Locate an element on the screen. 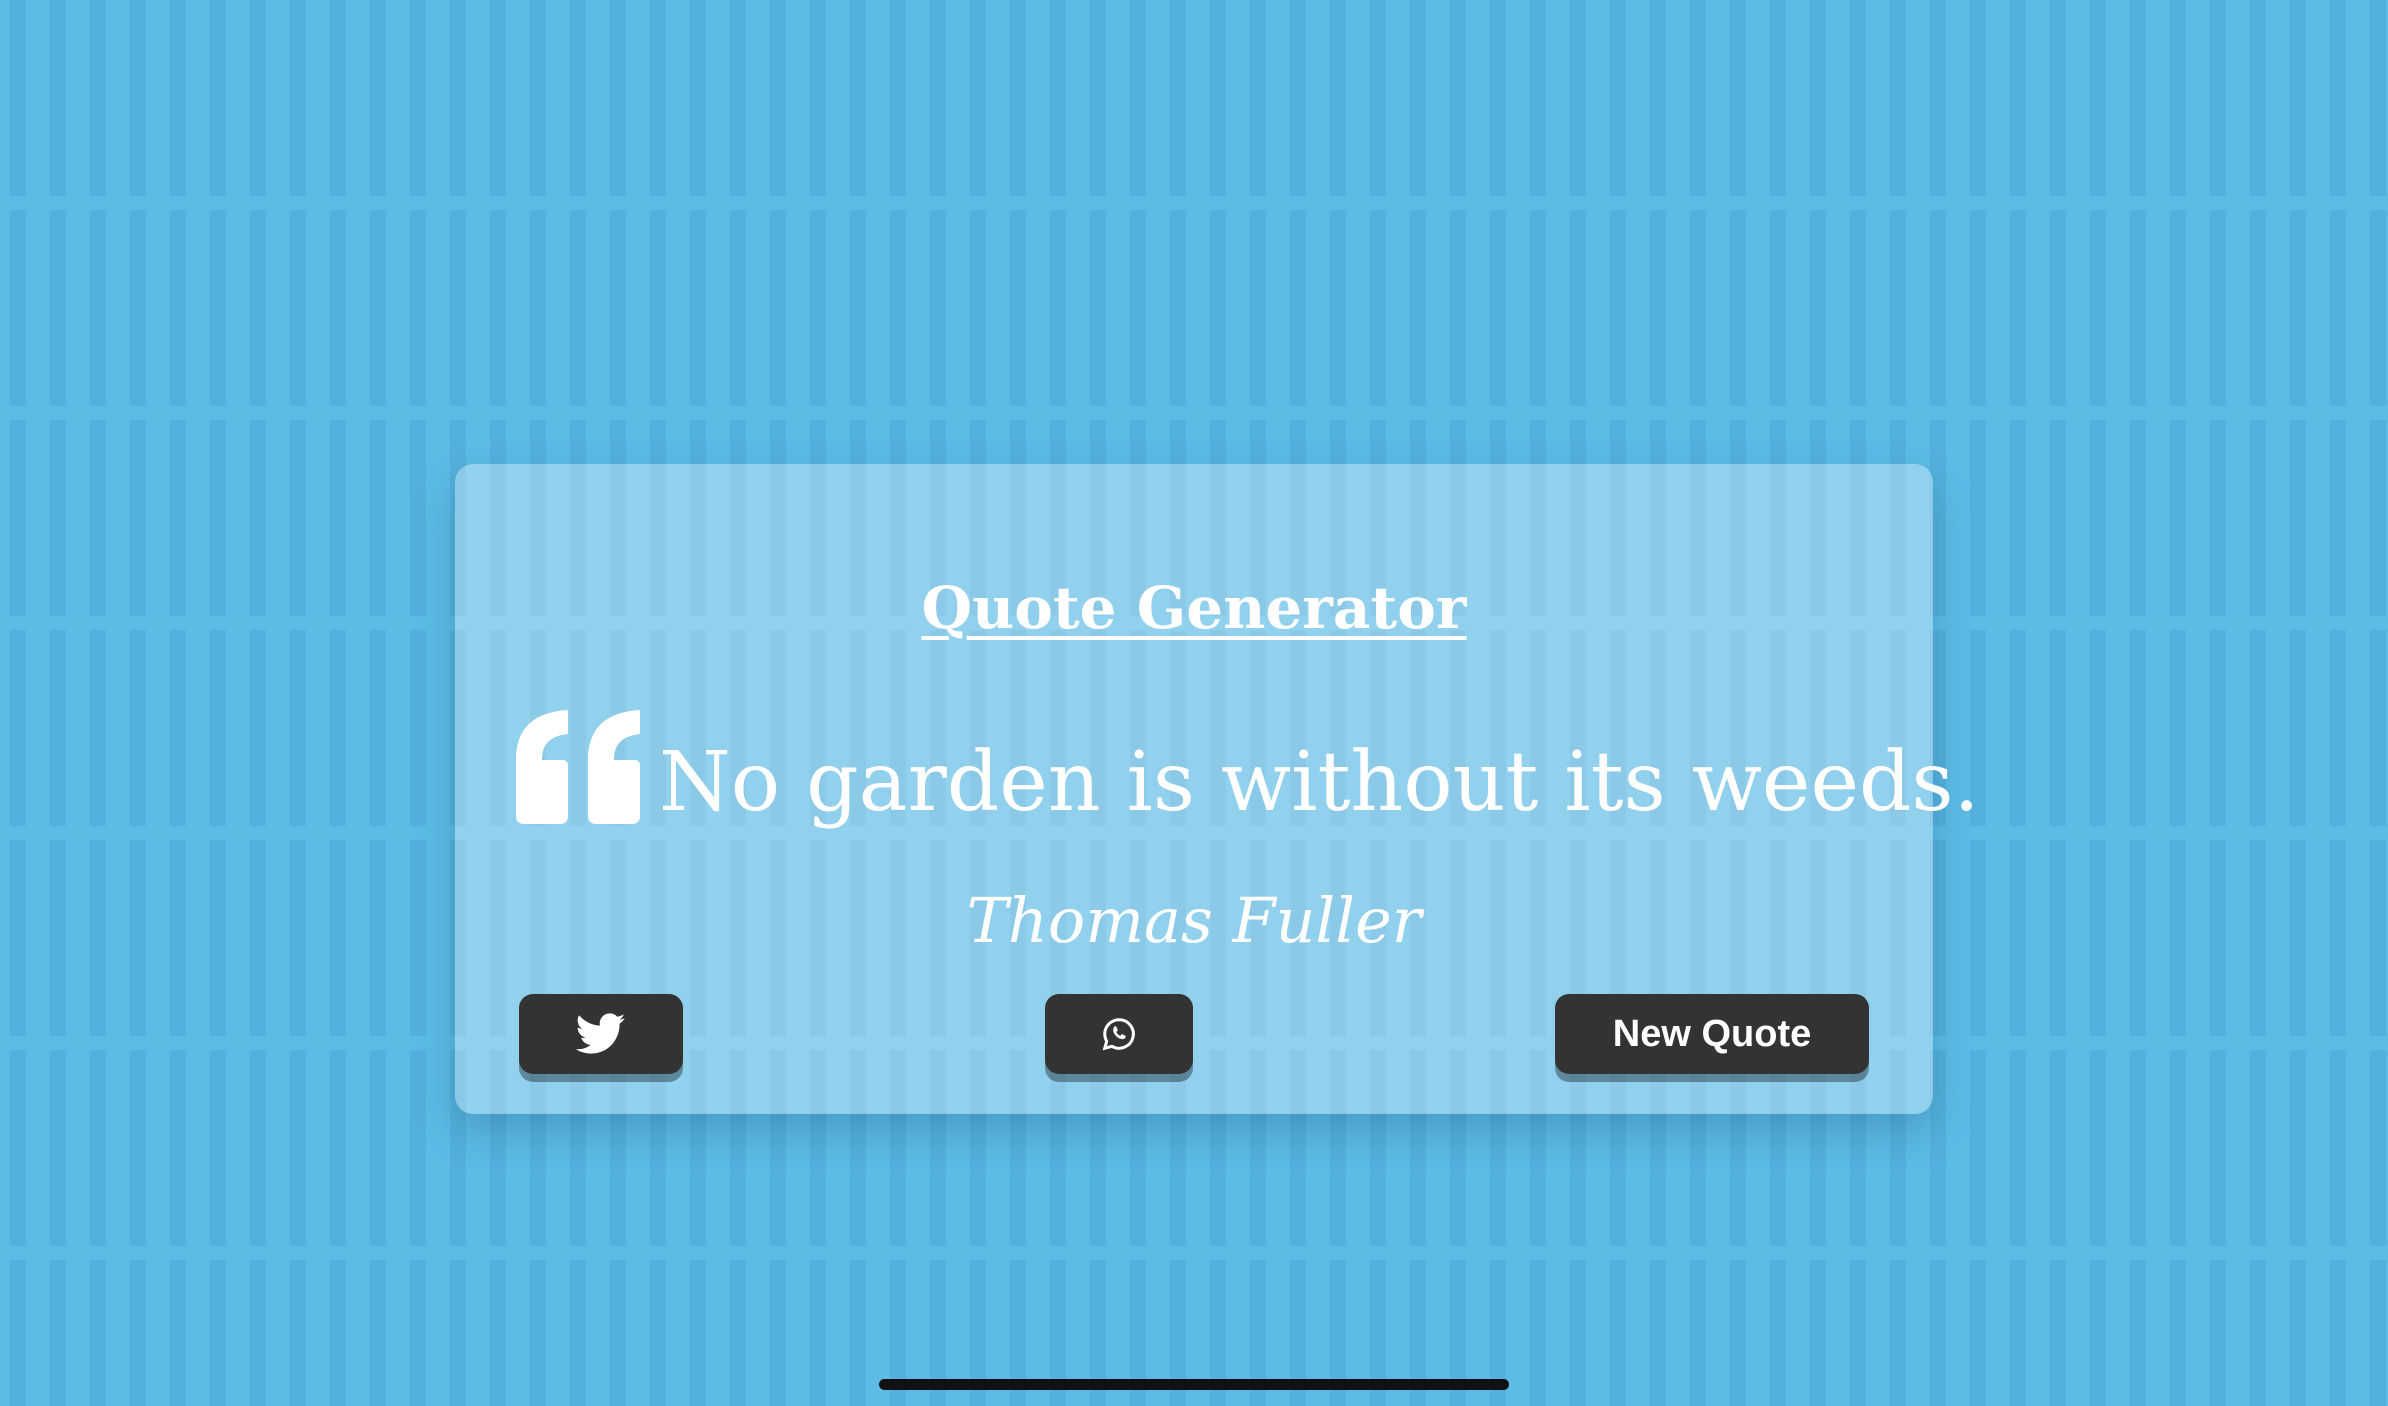  home-indicator is located at coordinates (1194, 1384).